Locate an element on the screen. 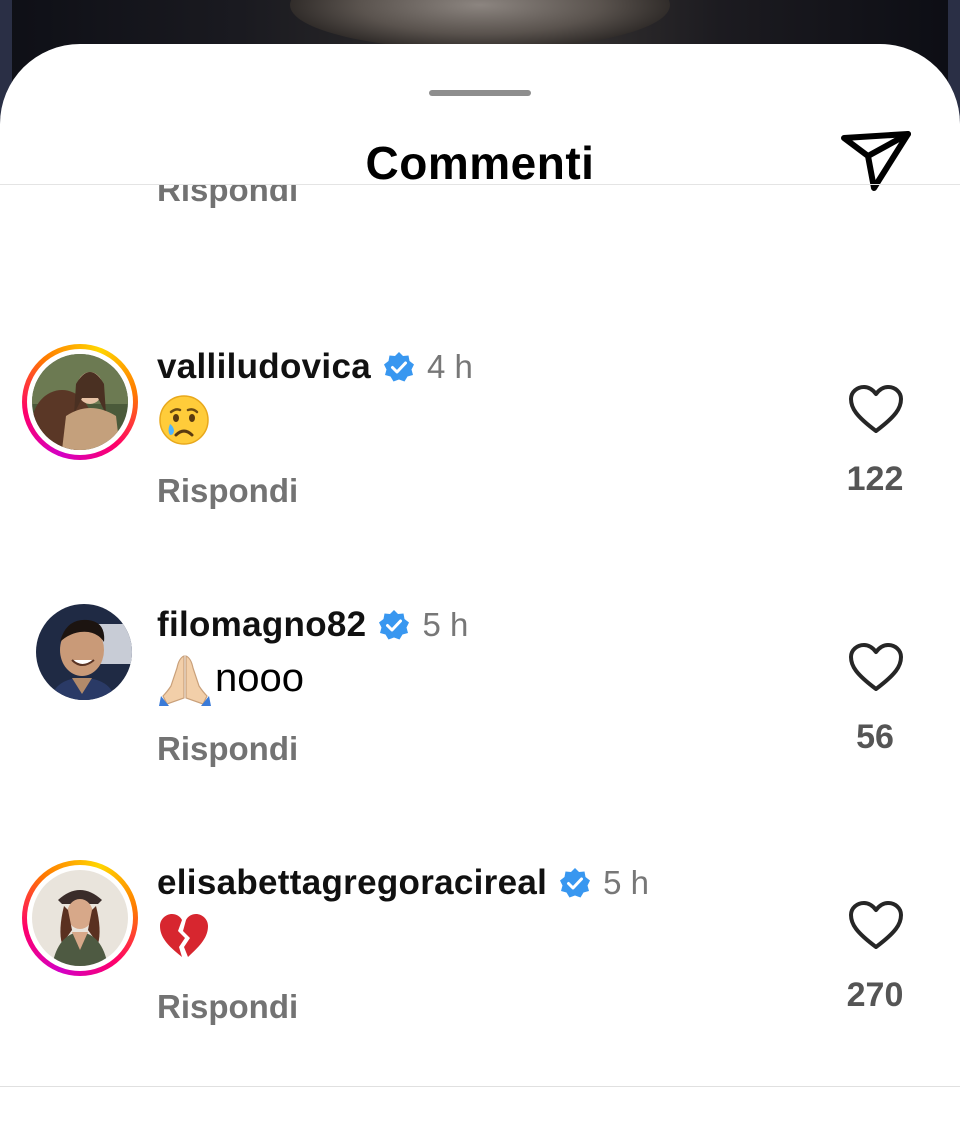  username: filomagno82 is located at coordinates (261, 625).